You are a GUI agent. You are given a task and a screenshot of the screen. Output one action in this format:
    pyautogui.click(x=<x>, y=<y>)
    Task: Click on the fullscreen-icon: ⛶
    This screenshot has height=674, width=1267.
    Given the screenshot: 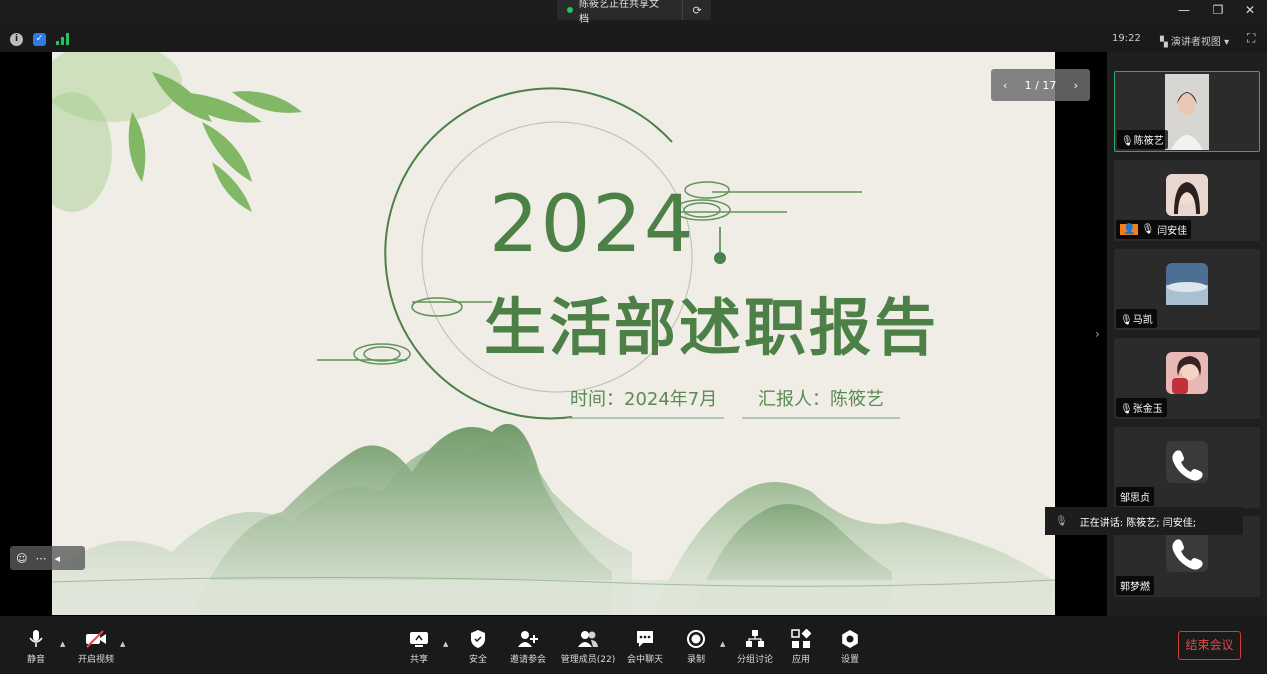 What is the action you would take?
    pyautogui.click(x=1251, y=38)
    